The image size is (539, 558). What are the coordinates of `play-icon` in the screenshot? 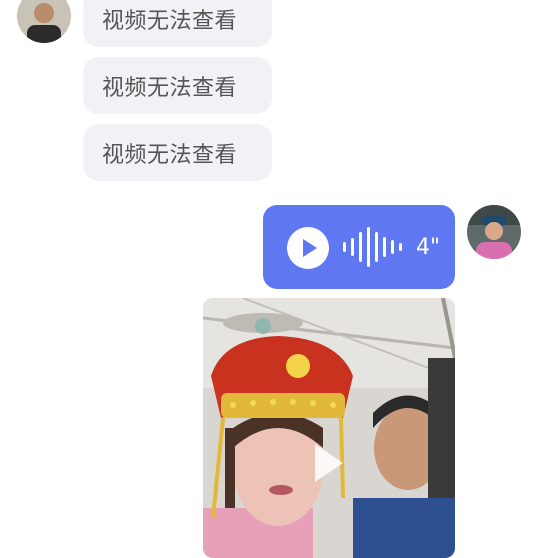 It's located at (308, 248).